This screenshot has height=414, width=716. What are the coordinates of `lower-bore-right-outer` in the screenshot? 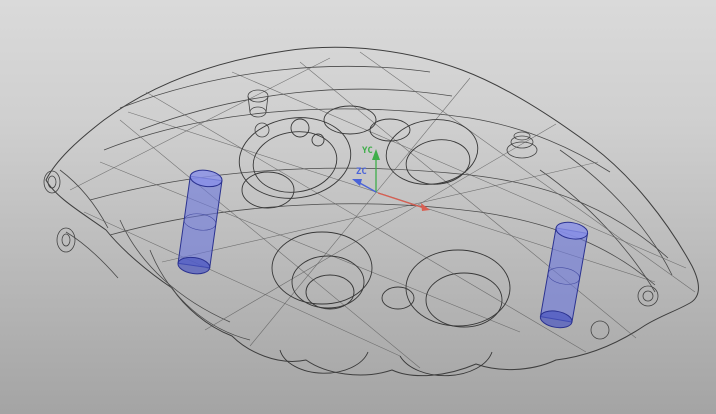 It's located at (458, 288).